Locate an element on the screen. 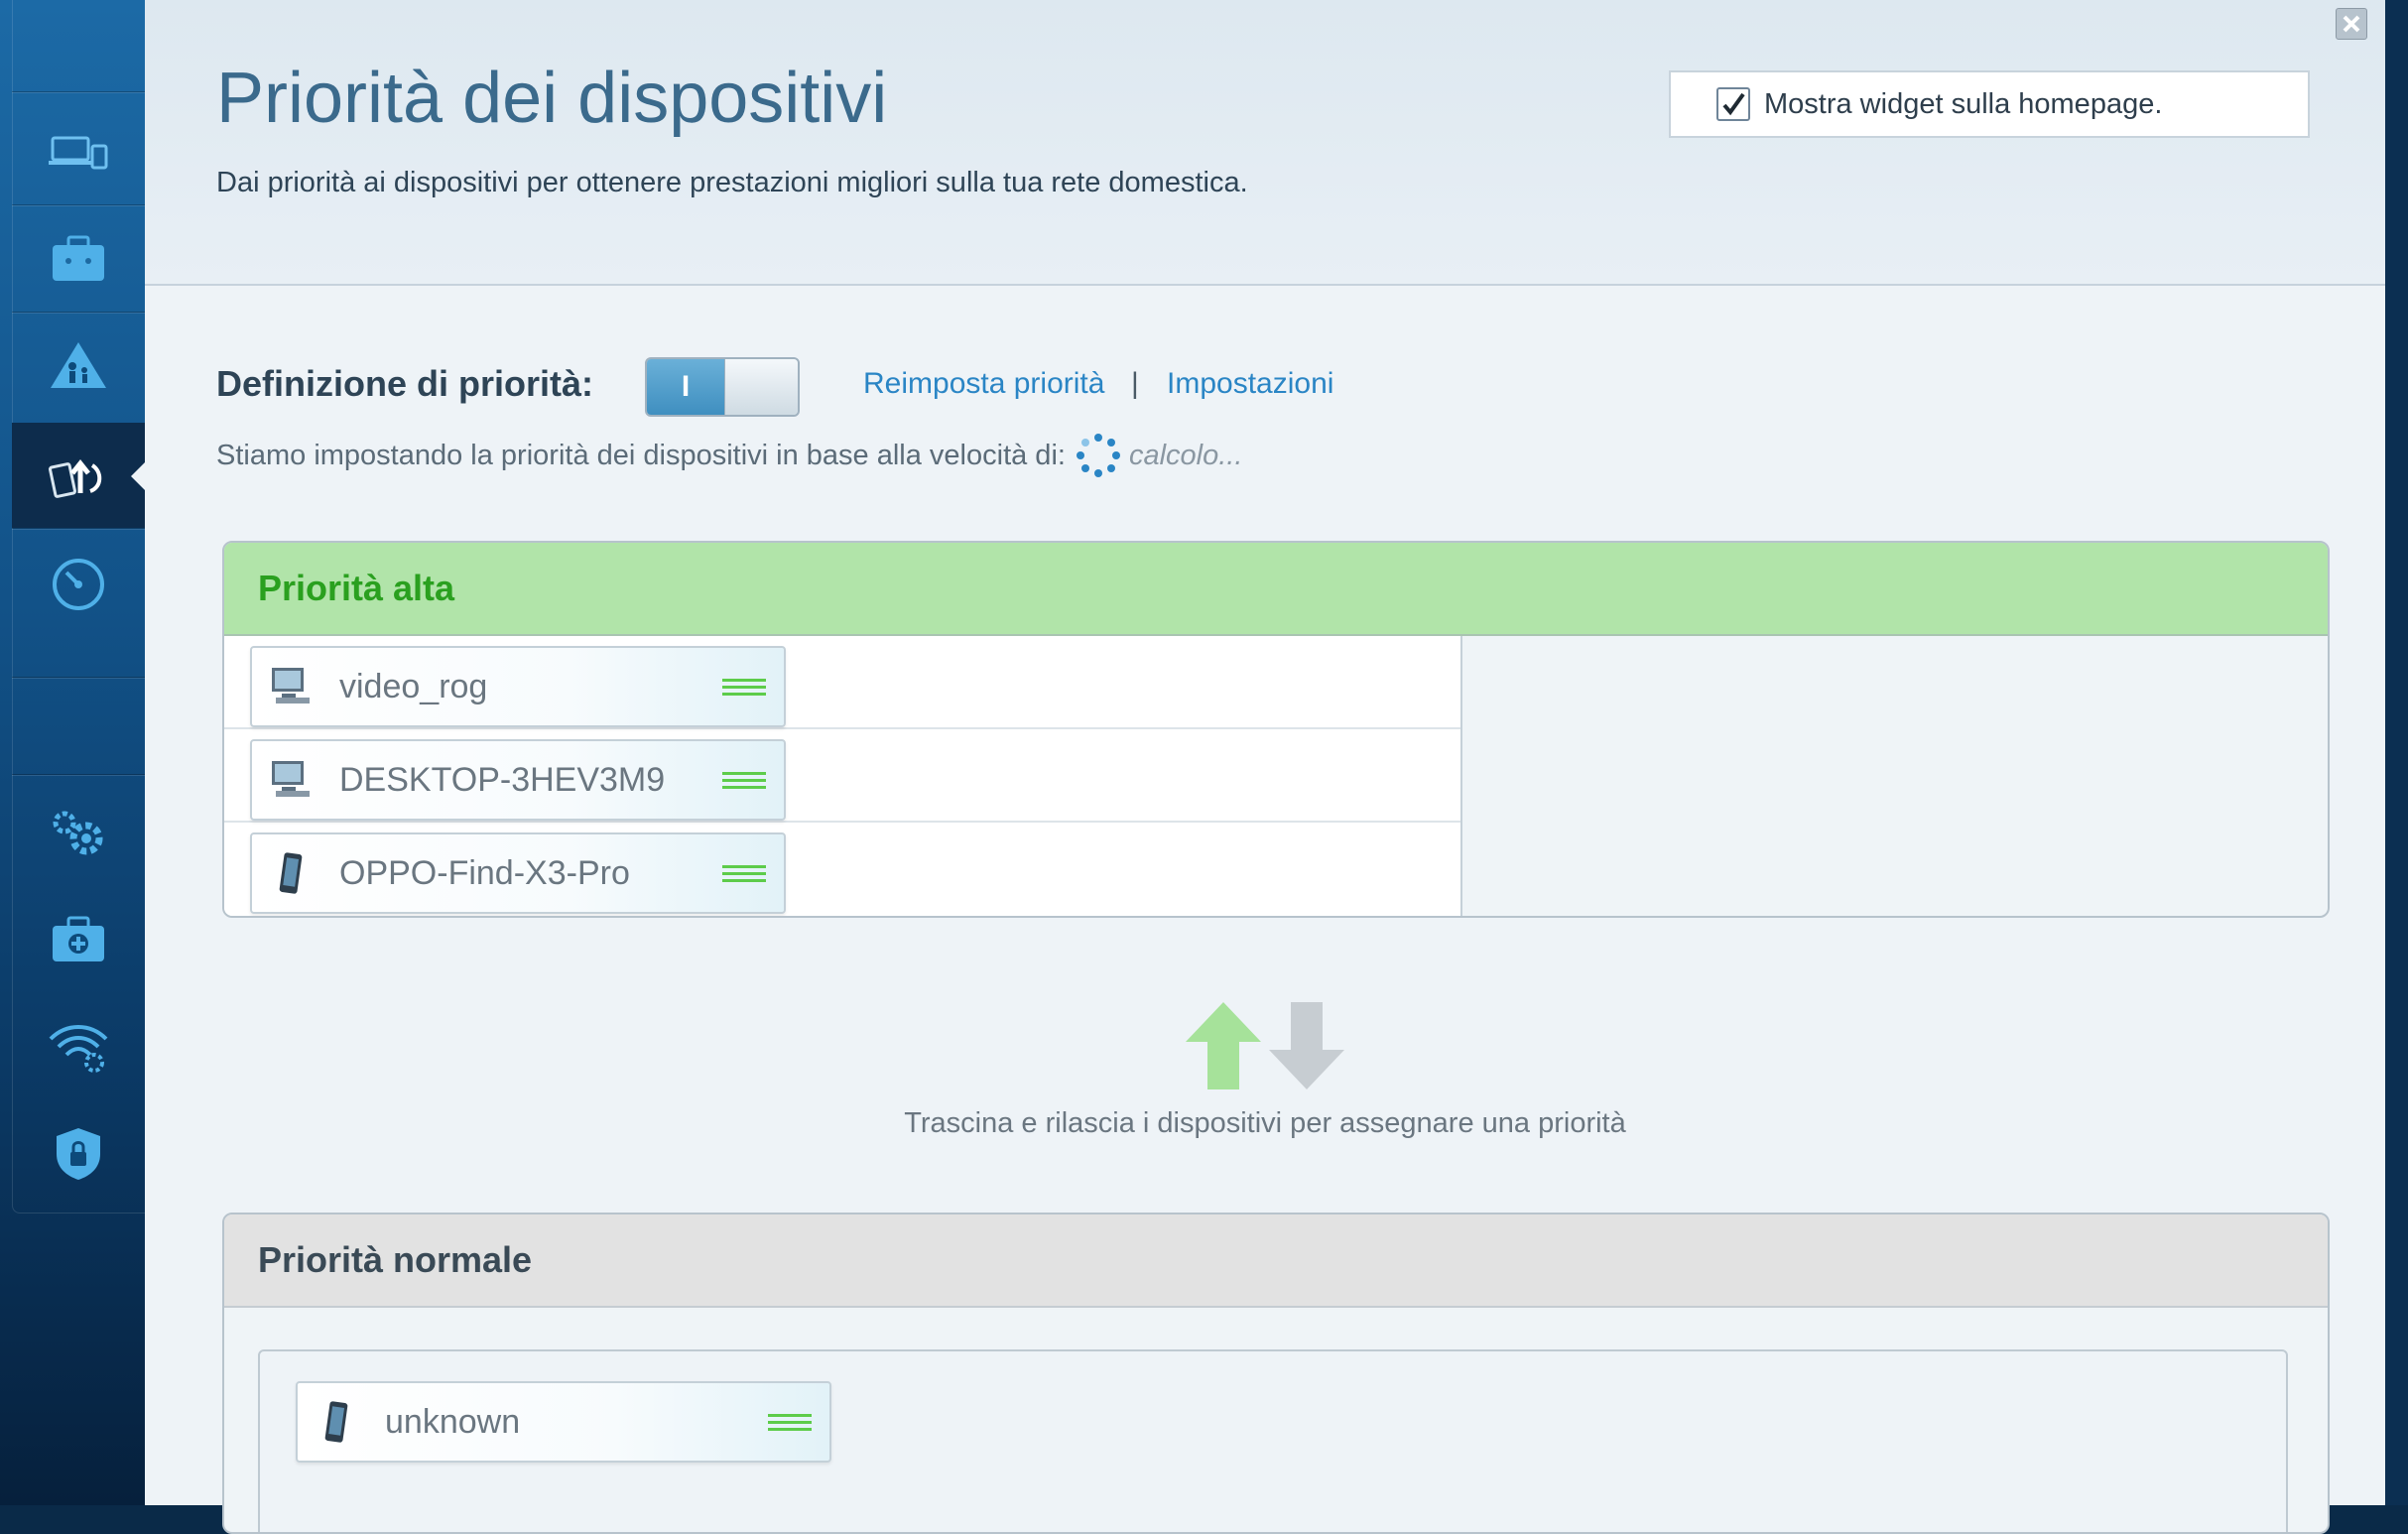 This screenshot has height=1534, width=2408. toolbox-icon is located at coordinates (78, 258).